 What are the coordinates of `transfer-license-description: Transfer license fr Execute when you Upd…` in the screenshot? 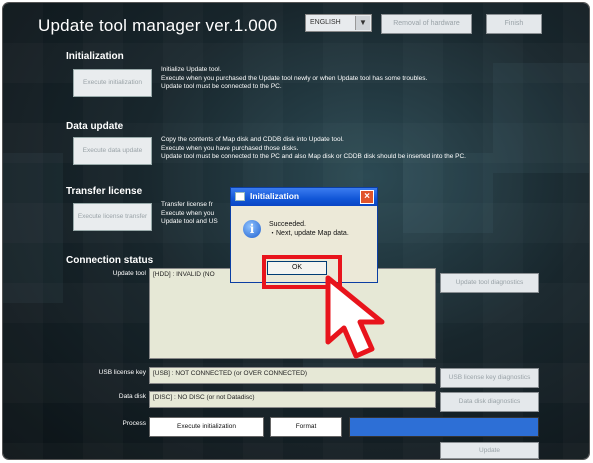 It's located at (189, 214).